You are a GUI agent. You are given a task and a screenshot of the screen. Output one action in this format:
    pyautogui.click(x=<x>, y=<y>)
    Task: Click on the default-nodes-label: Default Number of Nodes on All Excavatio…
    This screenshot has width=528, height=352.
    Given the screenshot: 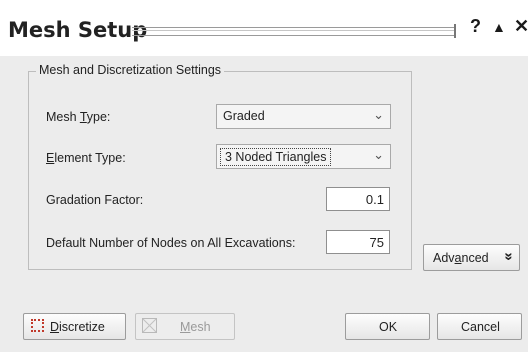 What is the action you would take?
    pyautogui.click(x=171, y=243)
    